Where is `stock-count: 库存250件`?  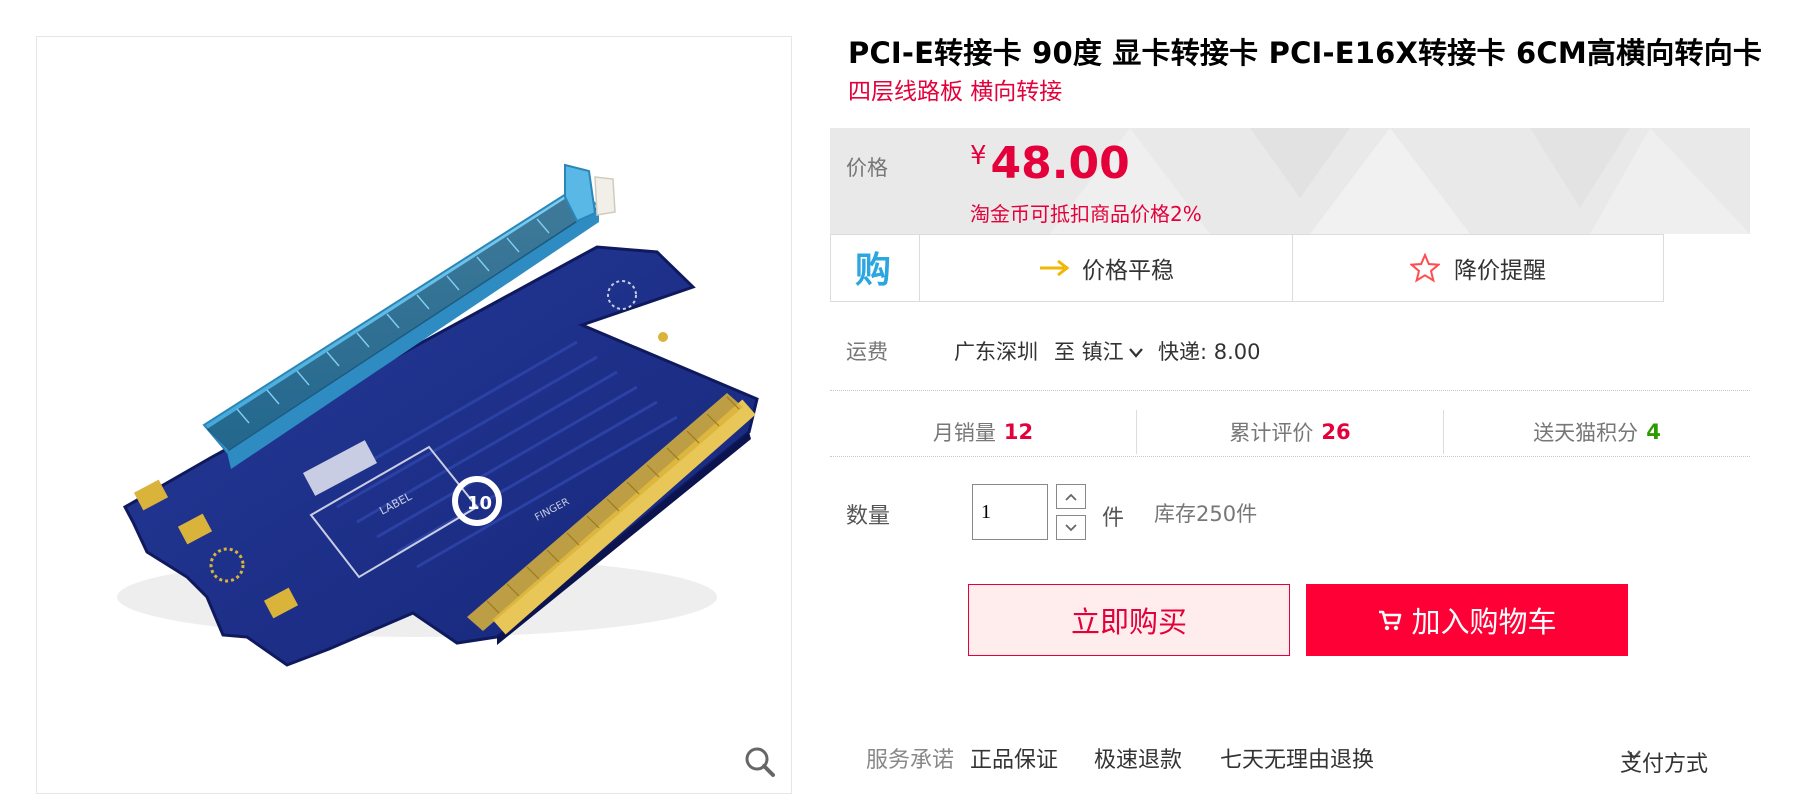
stock-count: 库存250件 is located at coordinates (1206, 514).